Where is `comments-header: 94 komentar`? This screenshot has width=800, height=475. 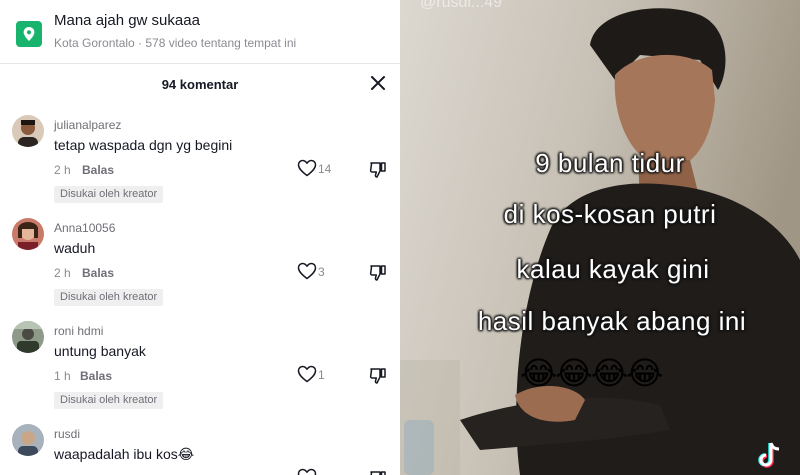
comments-header: 94 komentar is located at coordinates (200, 84).